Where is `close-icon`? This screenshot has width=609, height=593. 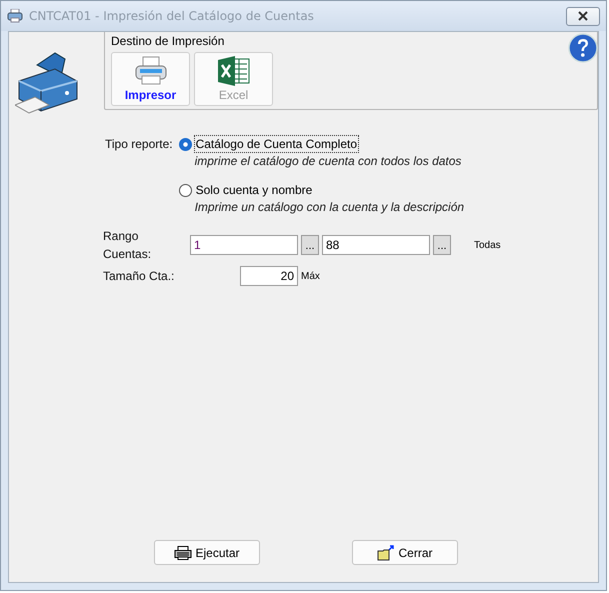 close-icon is located at coordinates (583, 16).